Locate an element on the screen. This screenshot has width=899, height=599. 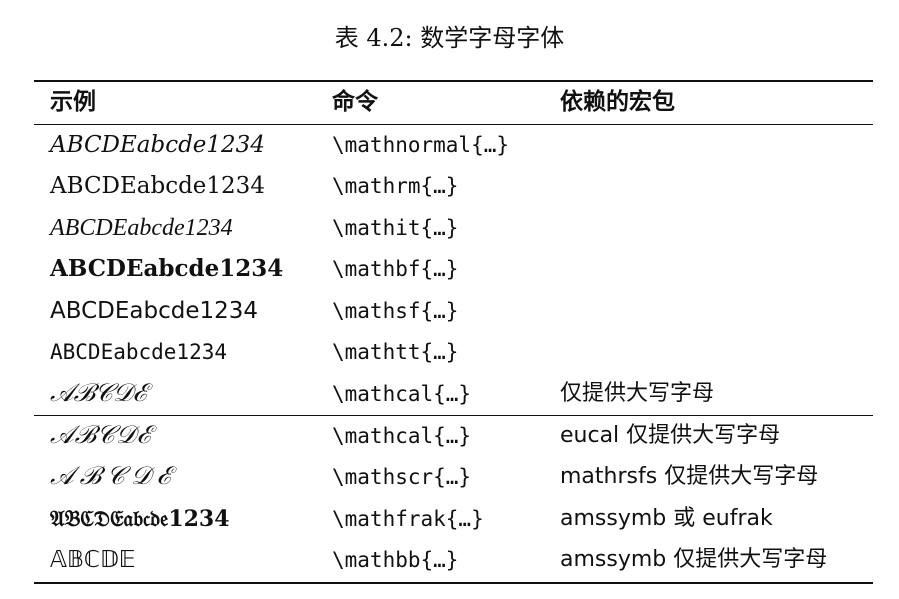
bottom-rule is located at coordinates (453, 583).